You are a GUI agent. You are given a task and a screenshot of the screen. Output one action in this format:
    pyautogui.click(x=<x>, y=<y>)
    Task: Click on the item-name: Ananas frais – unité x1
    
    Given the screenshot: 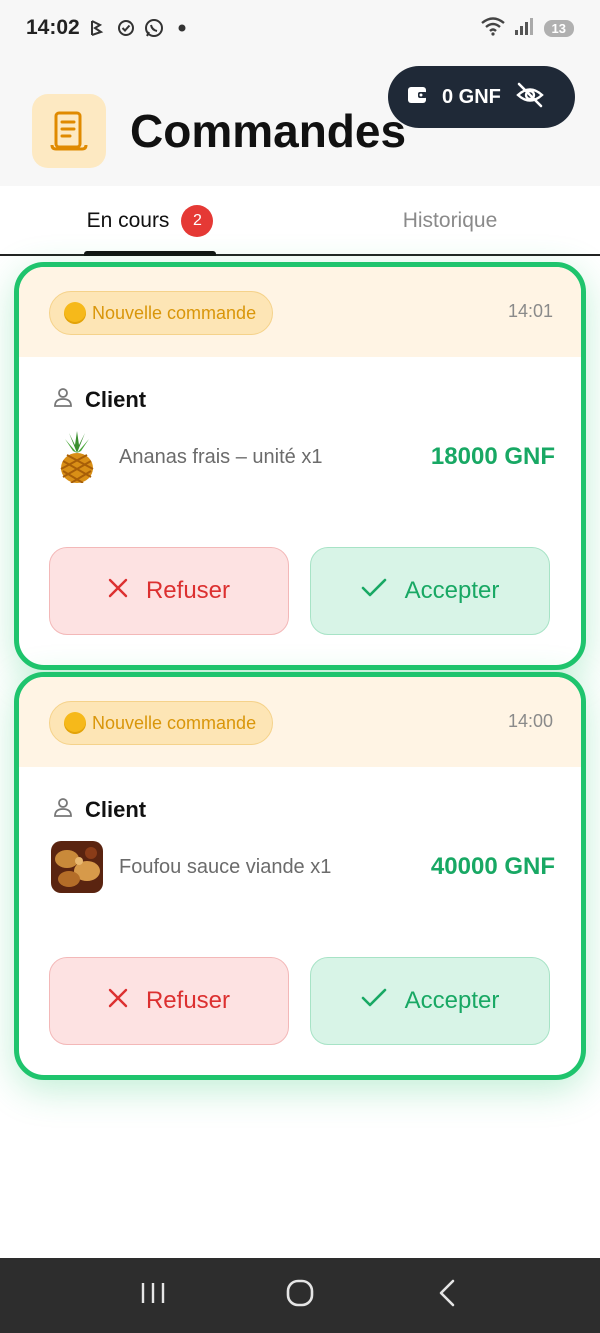 What is the action you would take?
    pyautogui.click(x=221, y=456)
    